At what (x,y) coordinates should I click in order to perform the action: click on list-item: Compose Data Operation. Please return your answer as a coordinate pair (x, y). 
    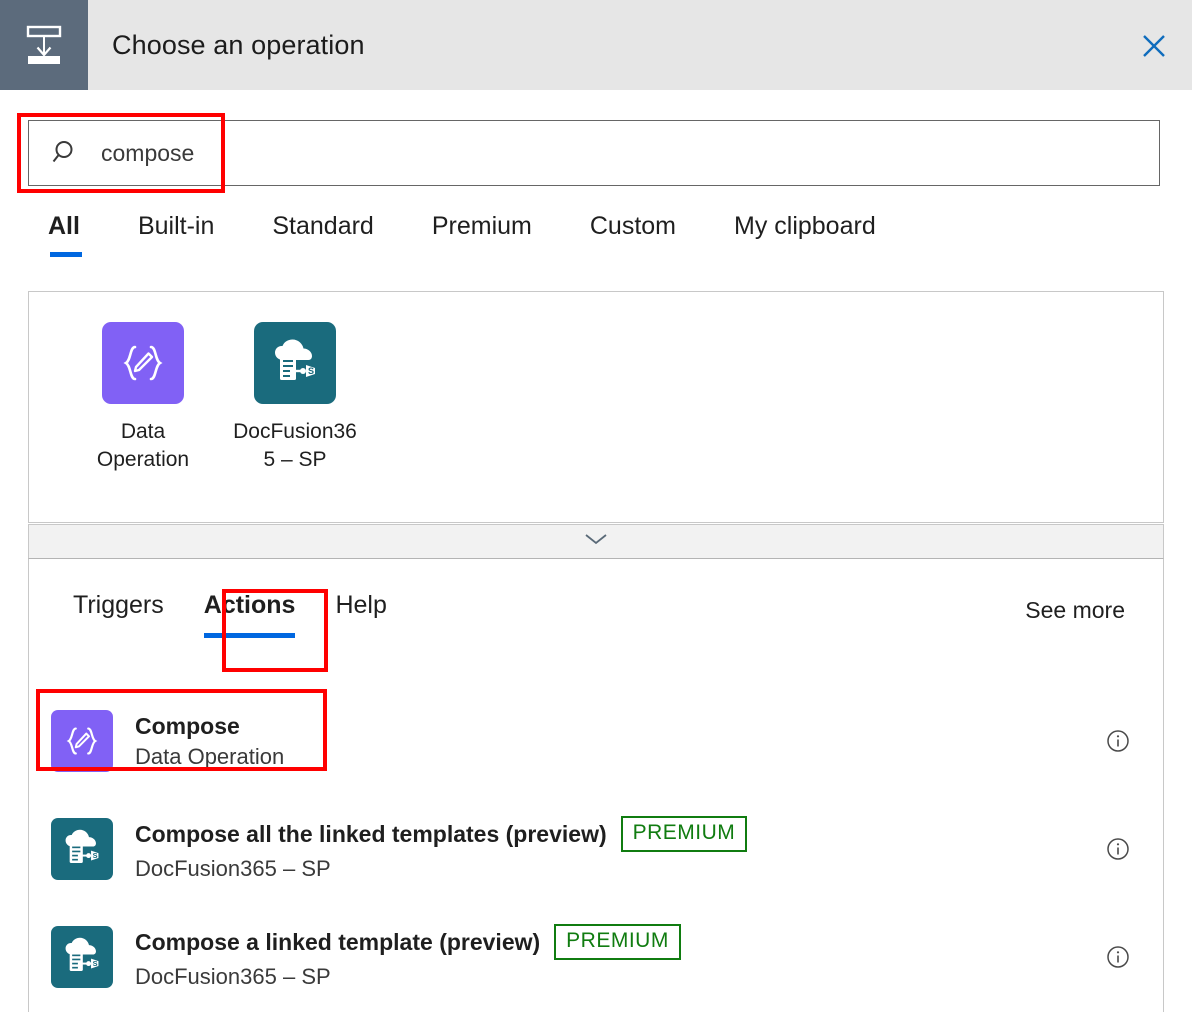
    Looking at the image, I should click on (596, 741).